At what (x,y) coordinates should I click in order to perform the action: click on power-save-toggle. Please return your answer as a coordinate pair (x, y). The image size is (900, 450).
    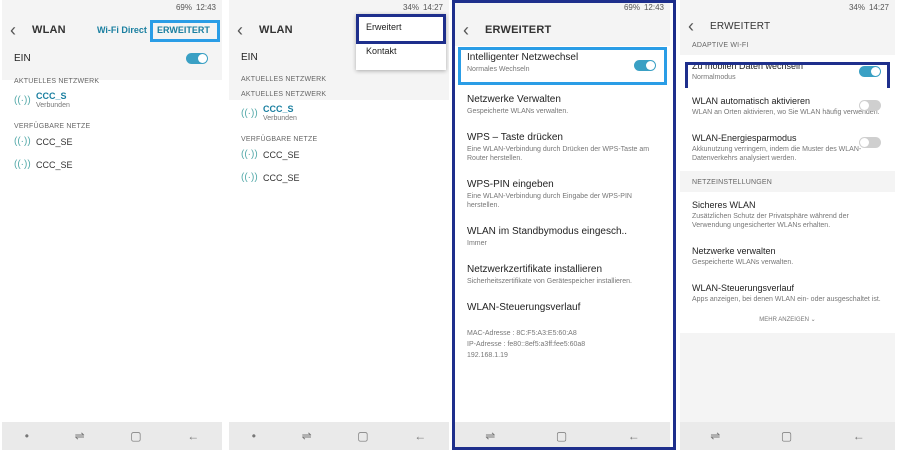
    Looking at the image, I should click on (870, 142).